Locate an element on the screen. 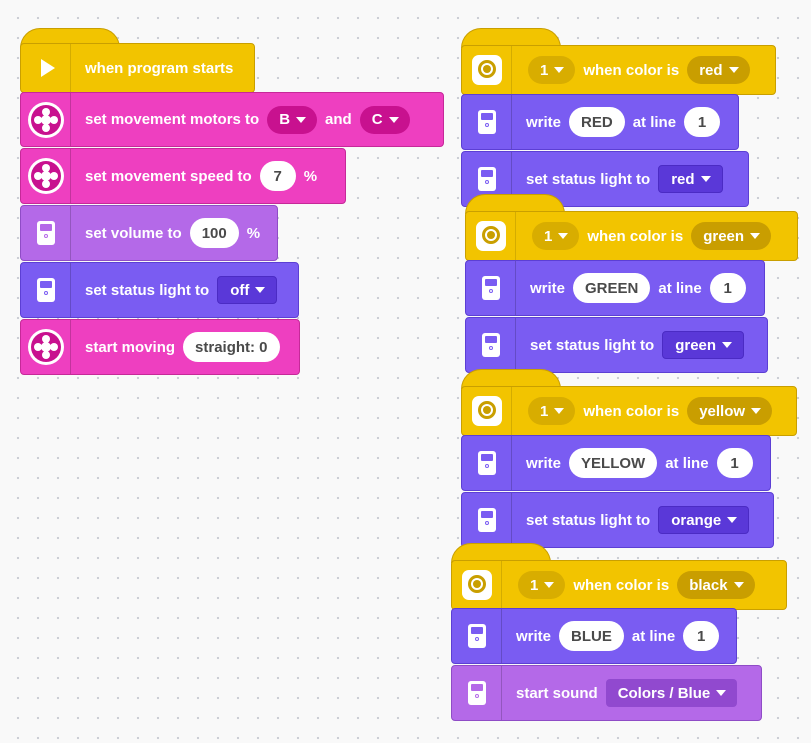  dropdown-value: green is located at coordinates (696, 345).